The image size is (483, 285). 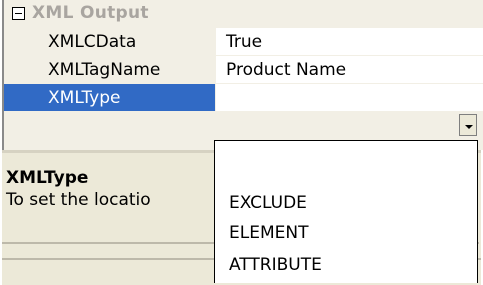 I want to click on property-row-xmltagname: XMLTagName Product Name, so click(x=243, y=70).